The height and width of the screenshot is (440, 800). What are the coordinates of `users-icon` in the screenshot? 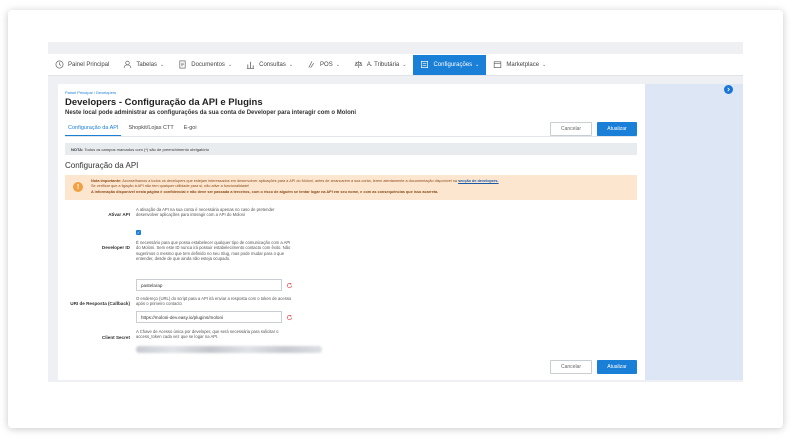 It's located at (127, 64).